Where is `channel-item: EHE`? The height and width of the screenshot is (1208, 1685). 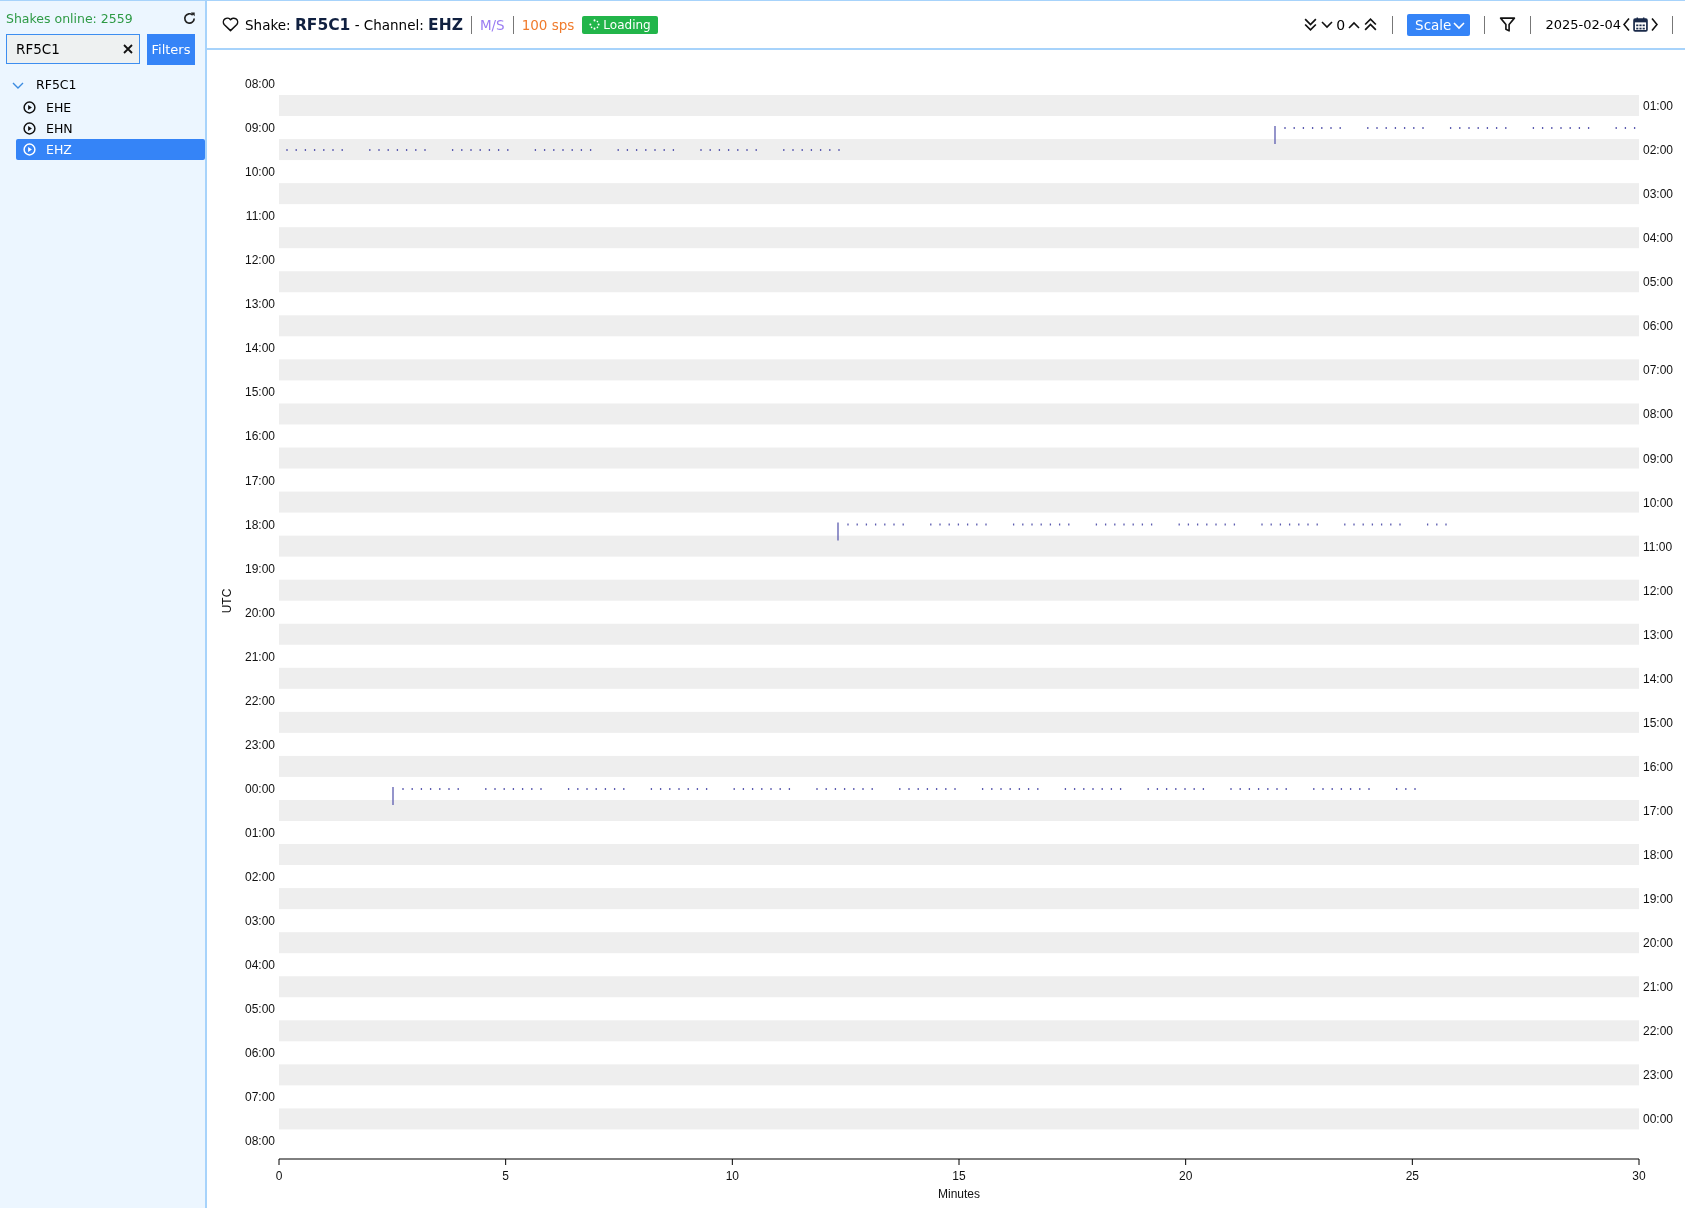 channel-item: EHE is located at coordinates (110, 107).